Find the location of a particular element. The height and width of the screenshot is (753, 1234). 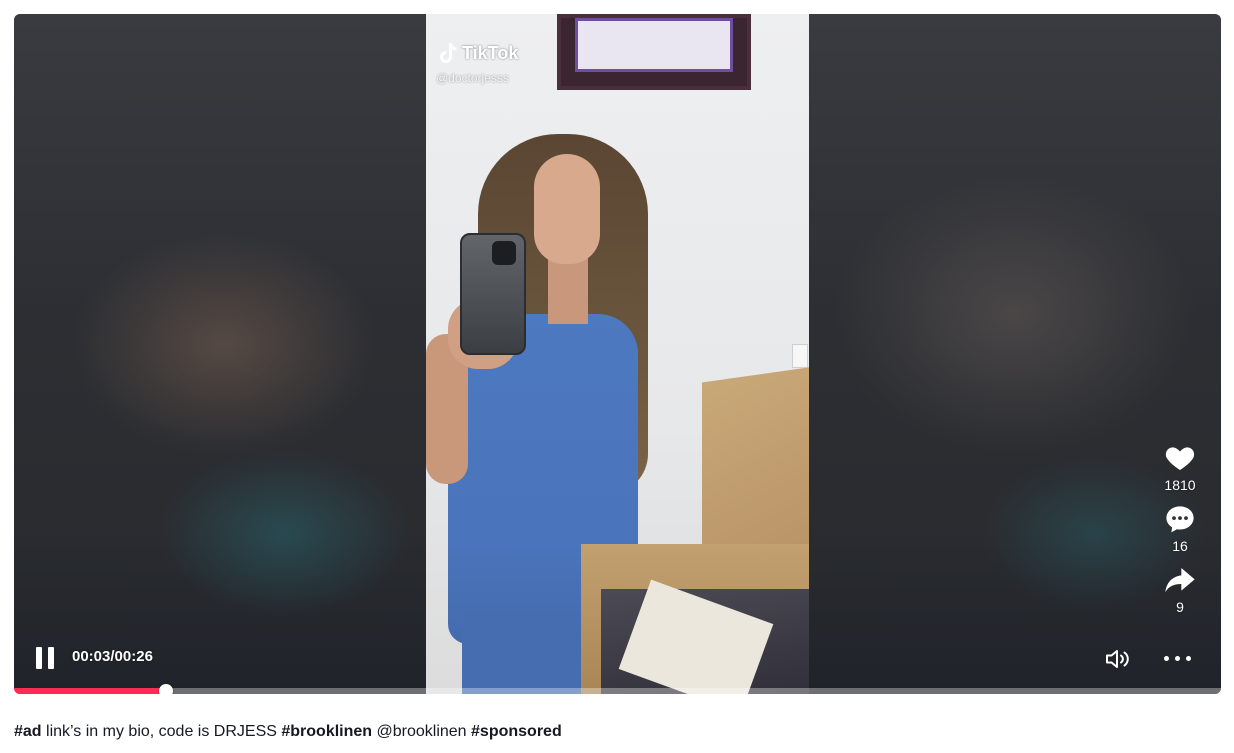

comment-button: 16 is located at coordinates (1180, 528).